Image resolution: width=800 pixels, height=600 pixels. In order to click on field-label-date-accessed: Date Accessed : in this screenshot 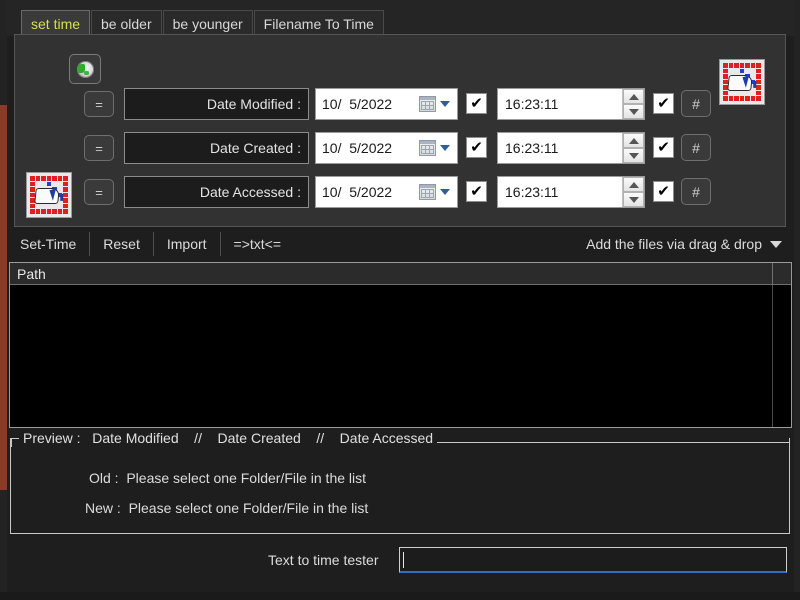, I will do `click(216, 192)`.